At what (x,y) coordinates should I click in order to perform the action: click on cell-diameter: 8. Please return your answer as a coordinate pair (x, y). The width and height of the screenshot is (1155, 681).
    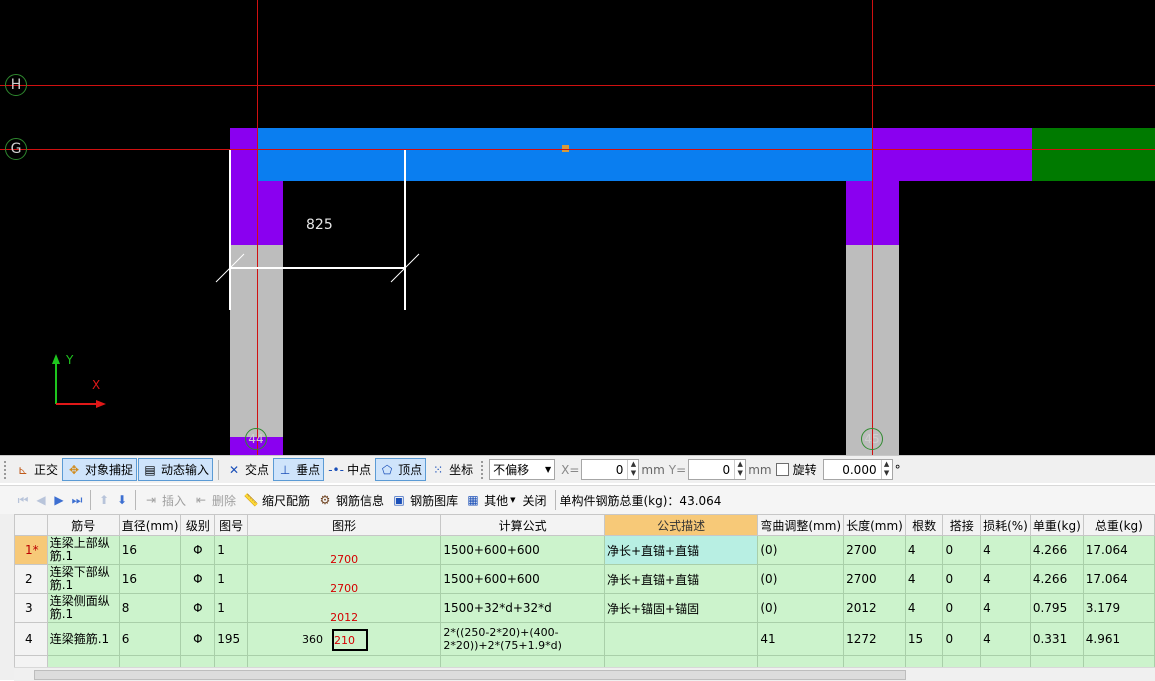
    Looking at the image, I should click on (150, 608).